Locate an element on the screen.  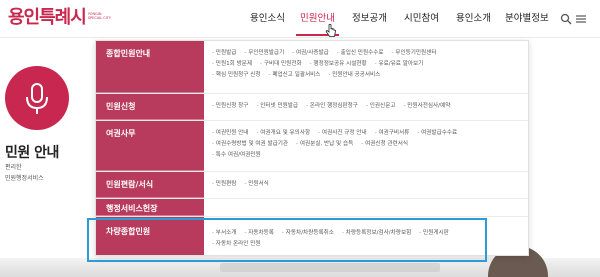
dropdown-link: 여권민원 안내 is located at coordinates (230, 132).